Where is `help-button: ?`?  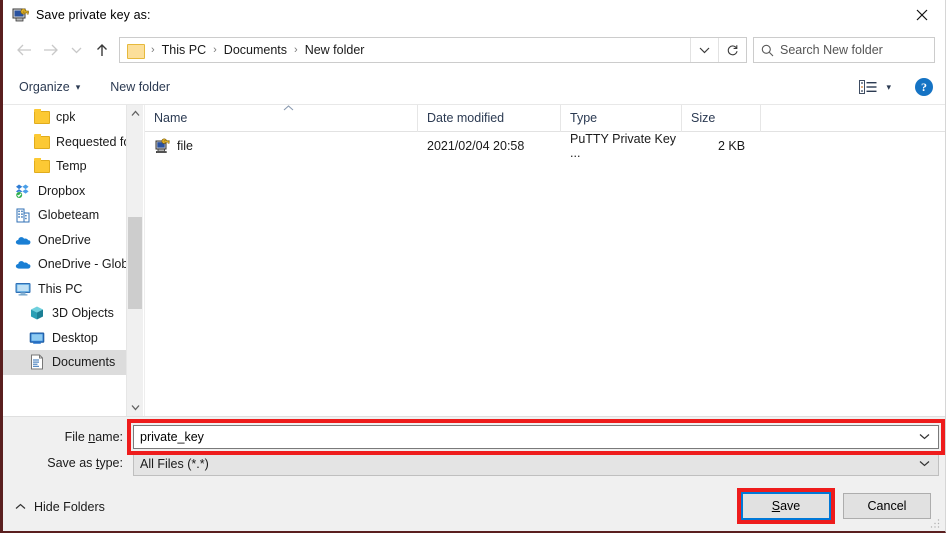
help-button: ? is located at coordinates (924, 87).